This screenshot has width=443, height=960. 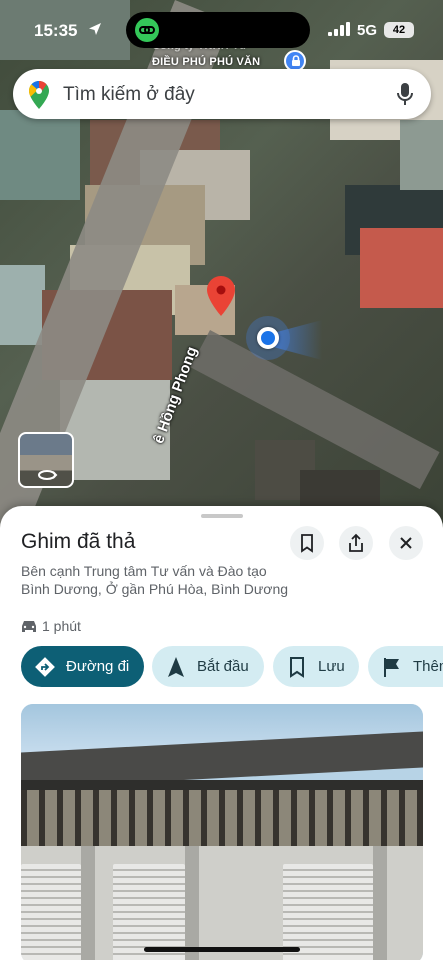 What do you see at coordinates (78, 541) in the screenshot?
I see `place-title: Ghim đã thả` at bounding box center [78, 541].